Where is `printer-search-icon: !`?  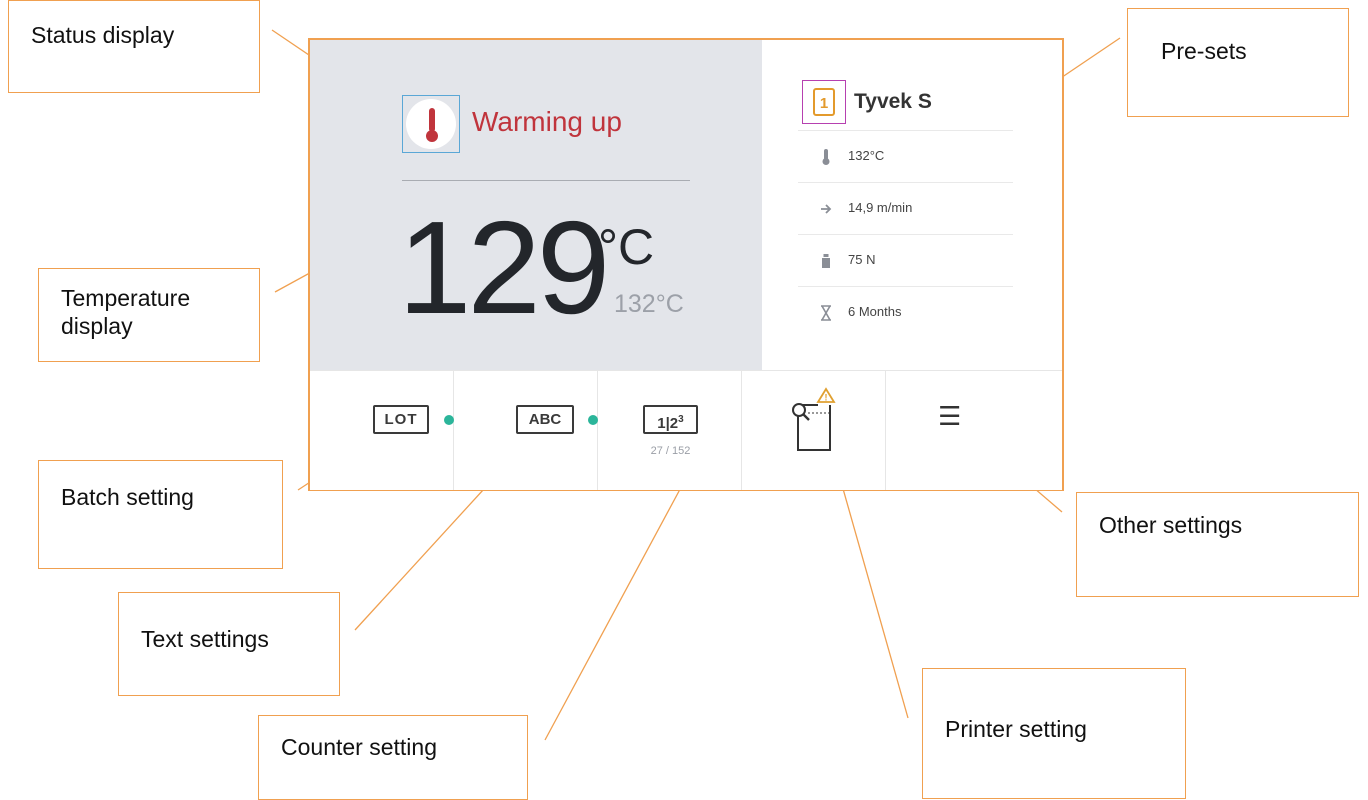
printer-search-icon: ! is located at coordinates (814, 419).